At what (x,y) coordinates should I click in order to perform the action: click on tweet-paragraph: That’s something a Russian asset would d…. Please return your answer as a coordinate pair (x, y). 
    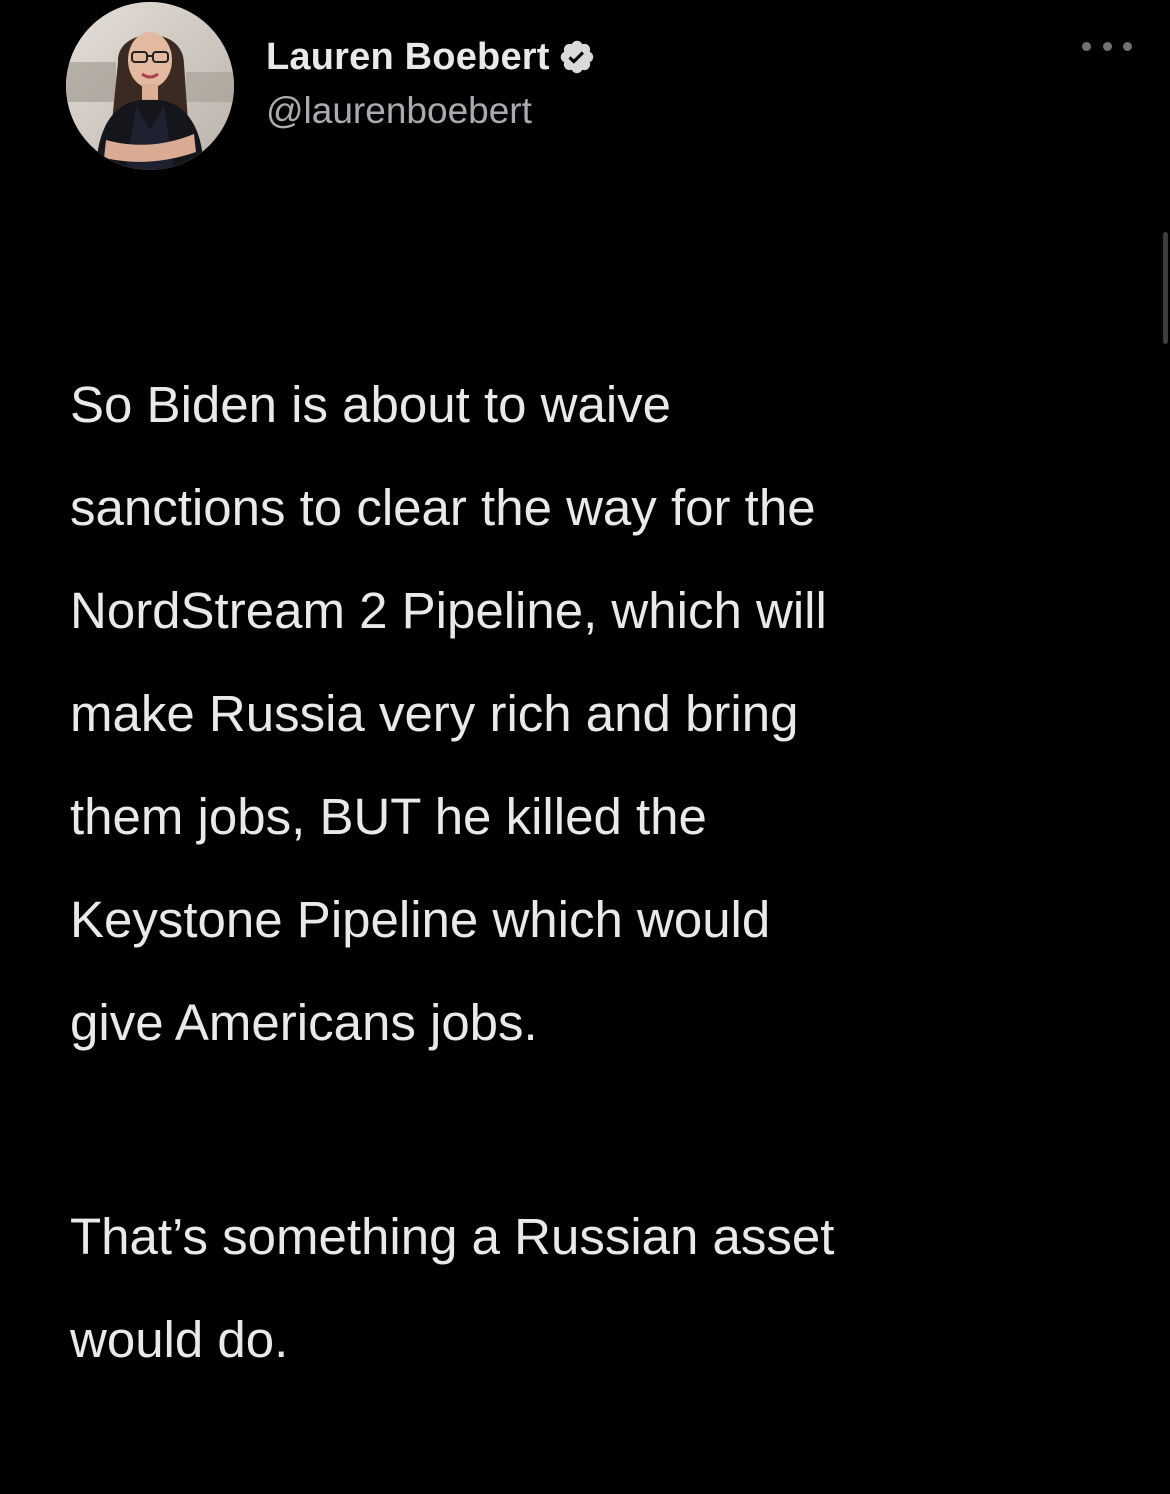
    Looking at the image, I should click on (452, 1288).